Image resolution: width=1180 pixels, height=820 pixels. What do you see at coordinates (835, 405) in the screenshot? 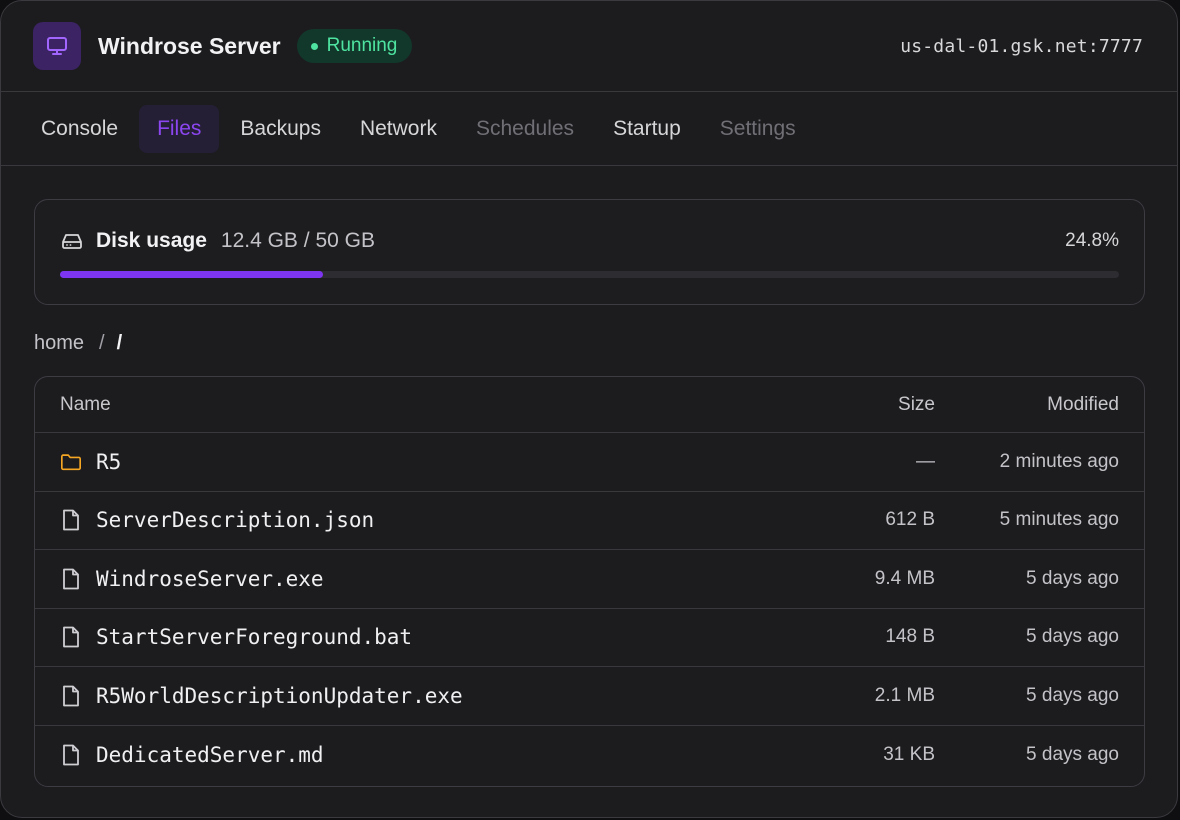
I see `column-size: Size` at bounding box center [835, 405].